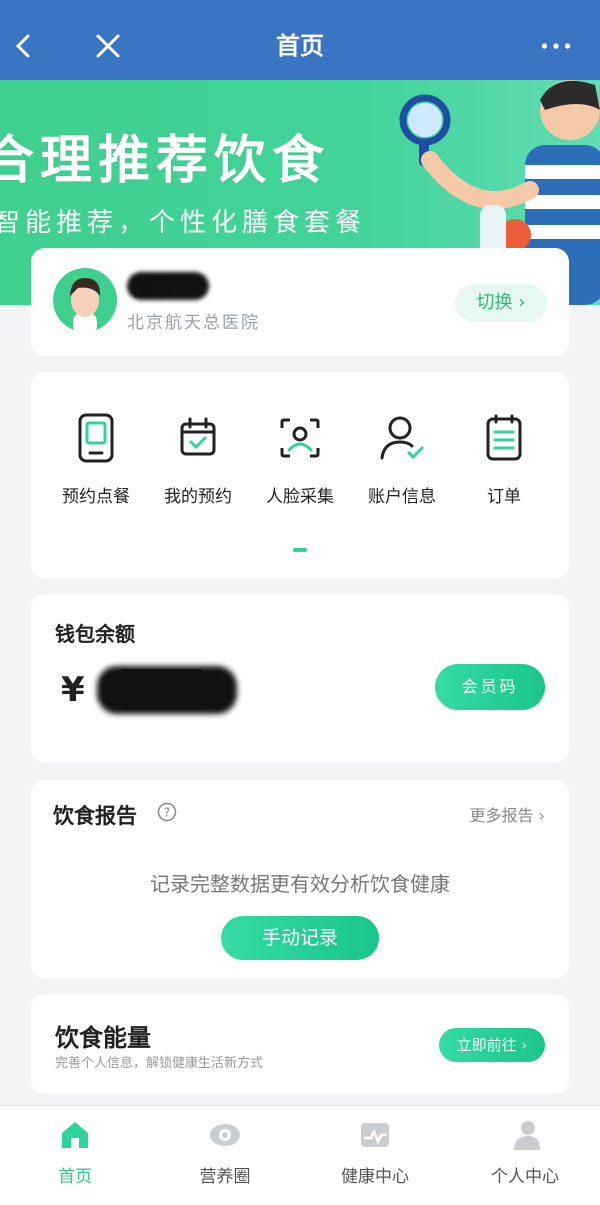 The width and height of the screenshot is (600, 1205). Describe the element at coordinates (504, 437) in the screenshot. I see `order-list-icon` at that location.